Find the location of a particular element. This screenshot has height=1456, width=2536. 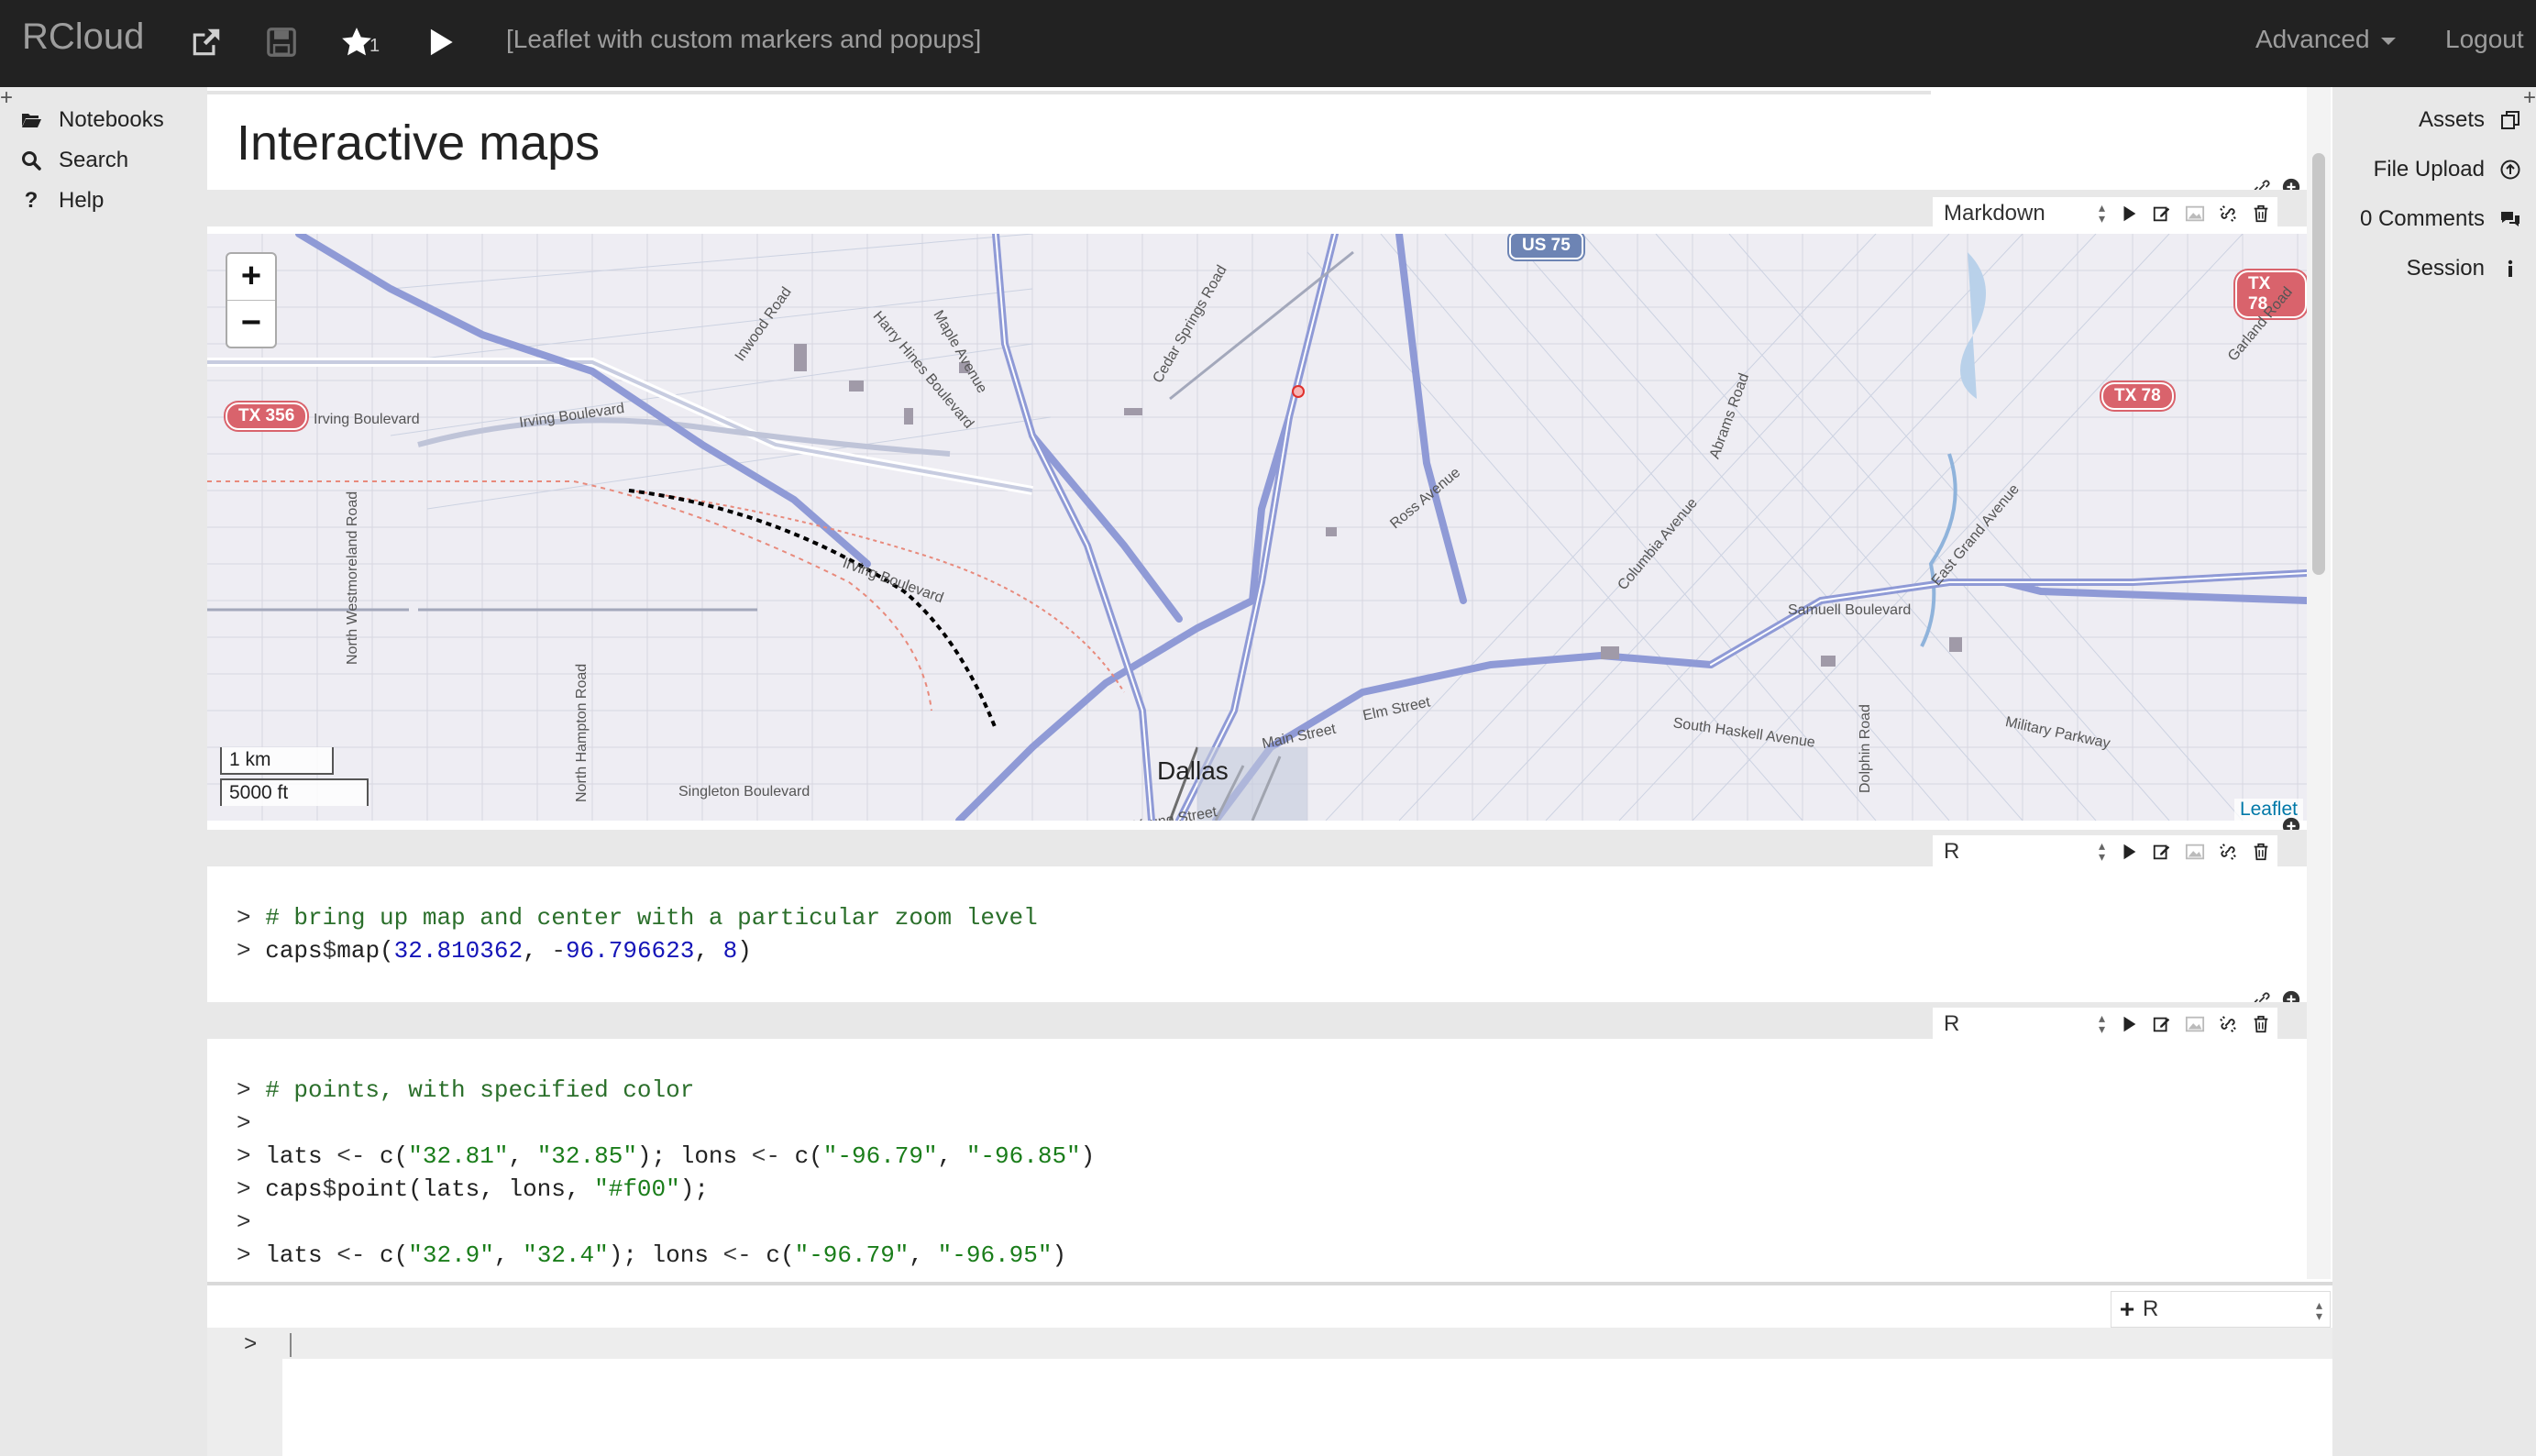

save-icon is located at coordinates (281, 42).